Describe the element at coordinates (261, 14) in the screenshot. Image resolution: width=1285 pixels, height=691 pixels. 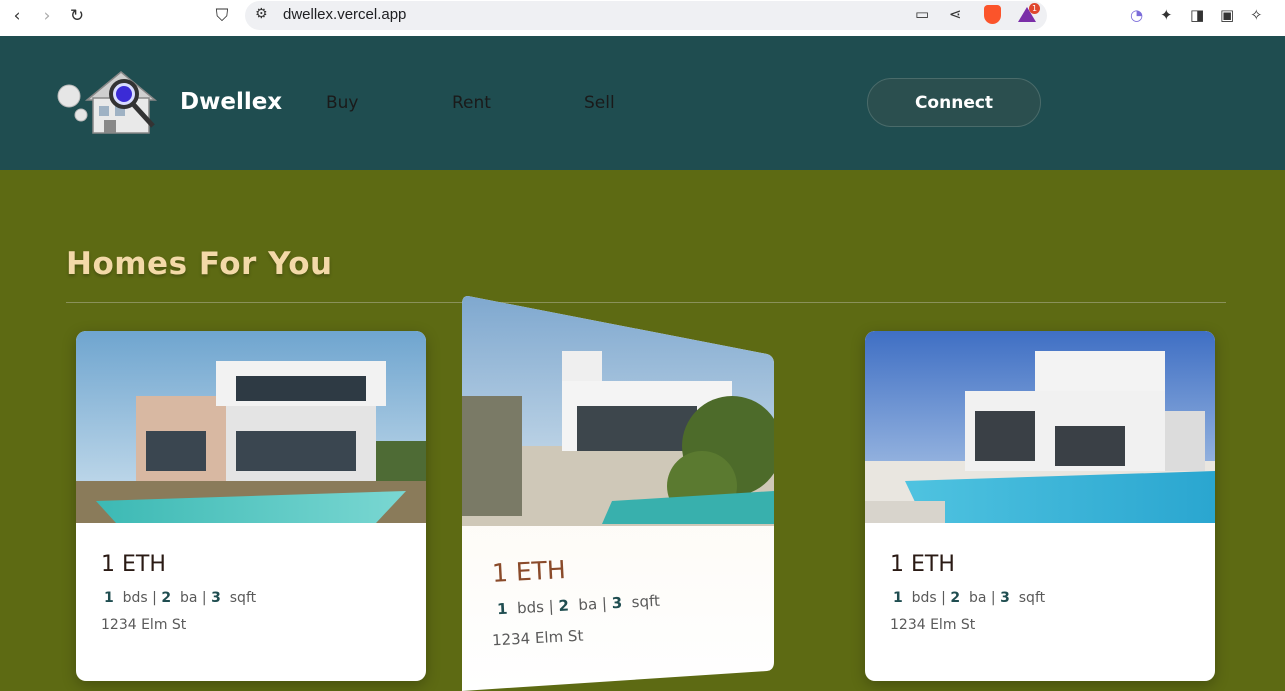
I see `site-info-icon: ⚙` at that location.